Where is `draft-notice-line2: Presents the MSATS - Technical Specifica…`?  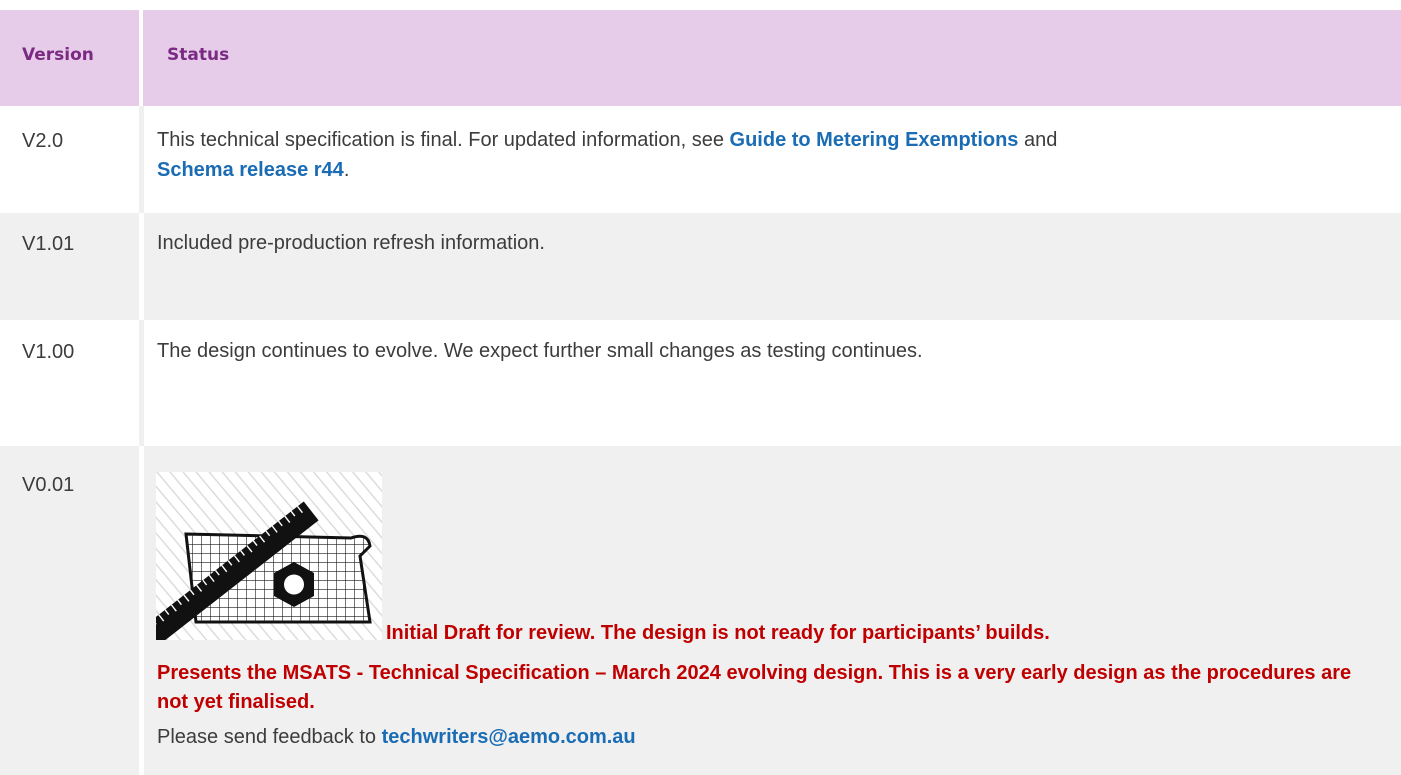 draft-notice-line2: Presents the MSATS - Technical Specifica… is located at coordinates (757, 688).